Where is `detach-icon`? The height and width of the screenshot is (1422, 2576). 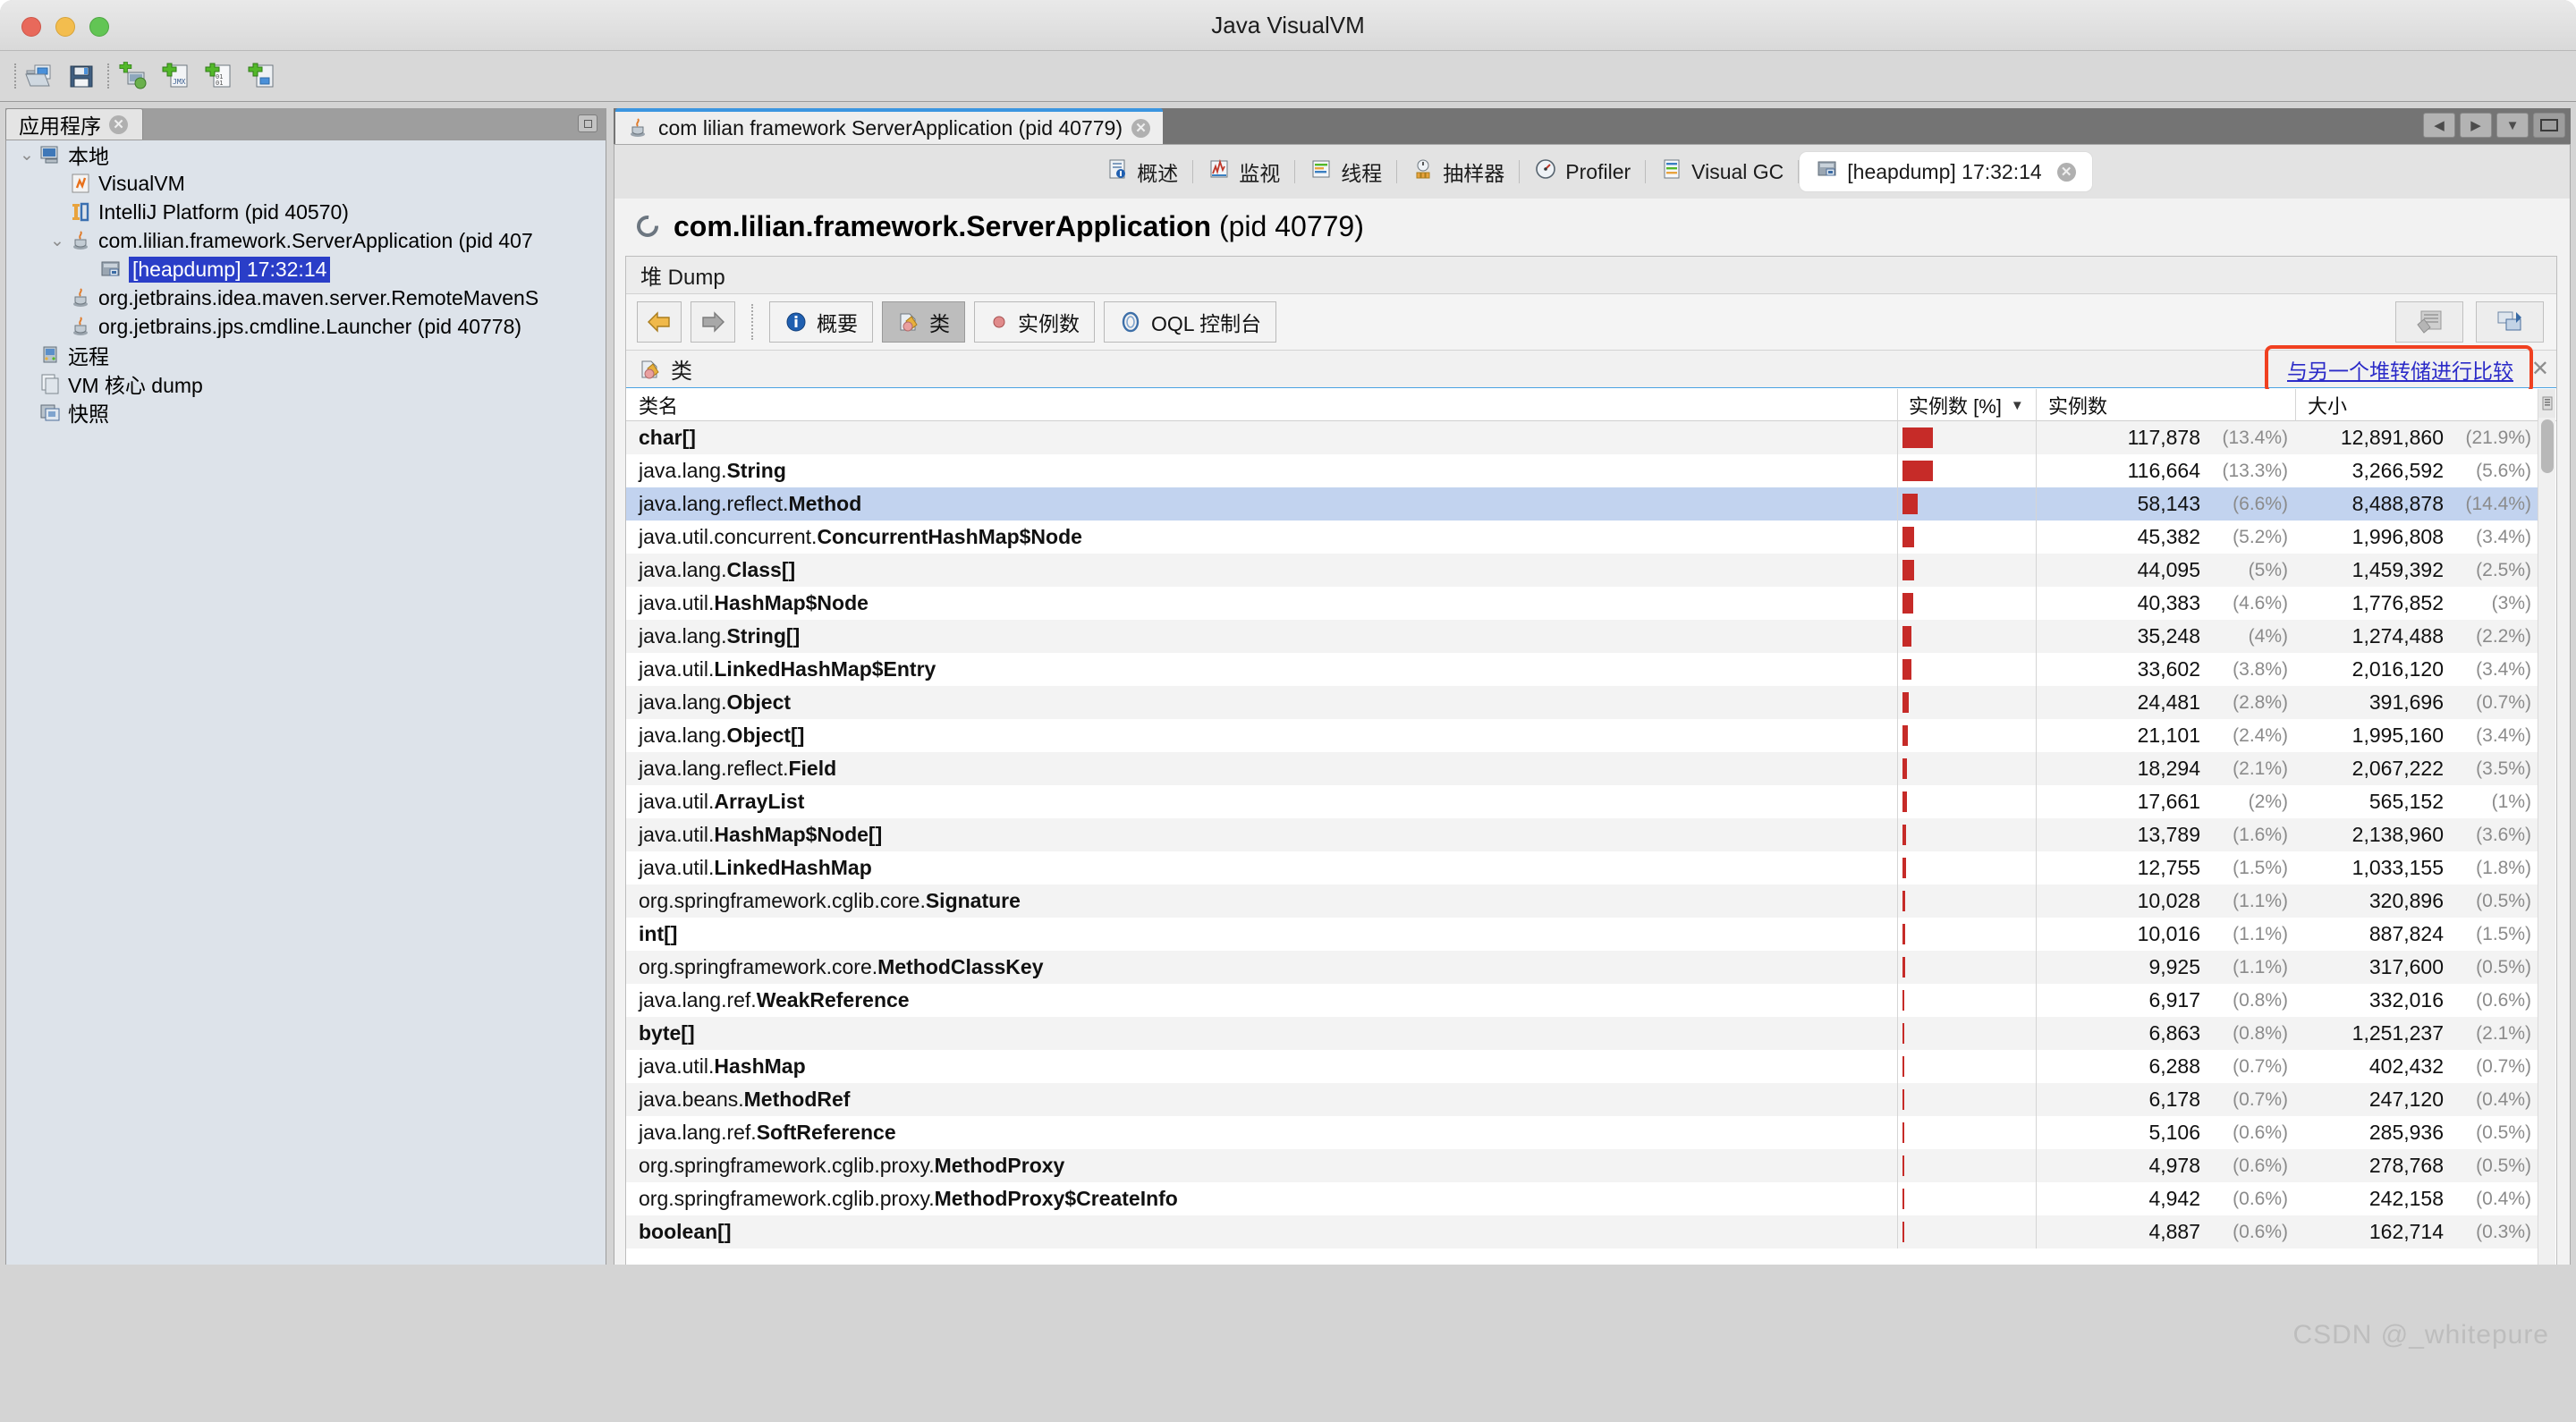
detach-icon is located at coordinates (2510, 322).